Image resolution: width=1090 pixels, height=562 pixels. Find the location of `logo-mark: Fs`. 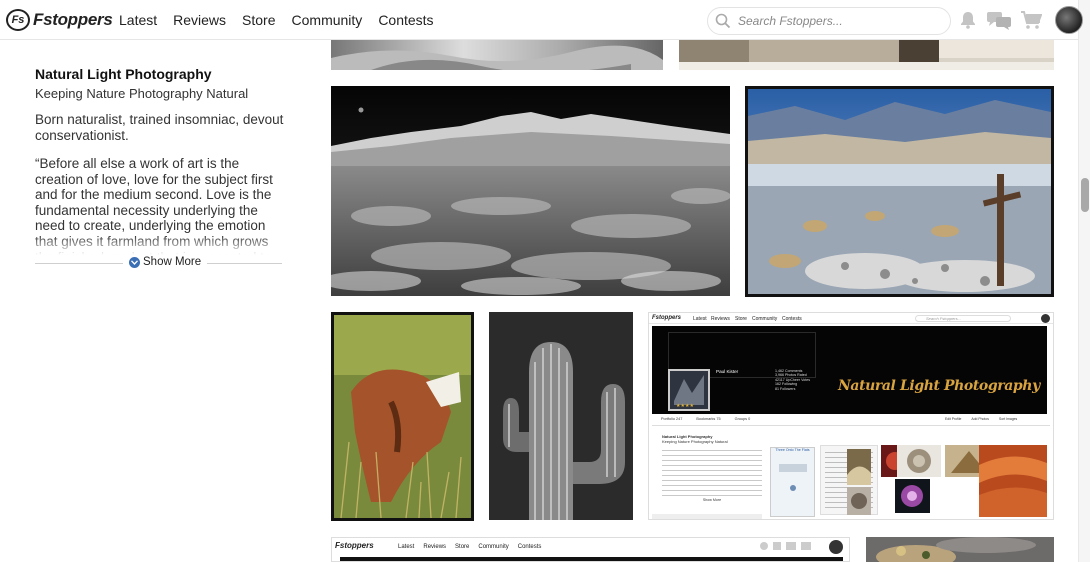

logo-mark: Fs is located at coordinates (18, 20).